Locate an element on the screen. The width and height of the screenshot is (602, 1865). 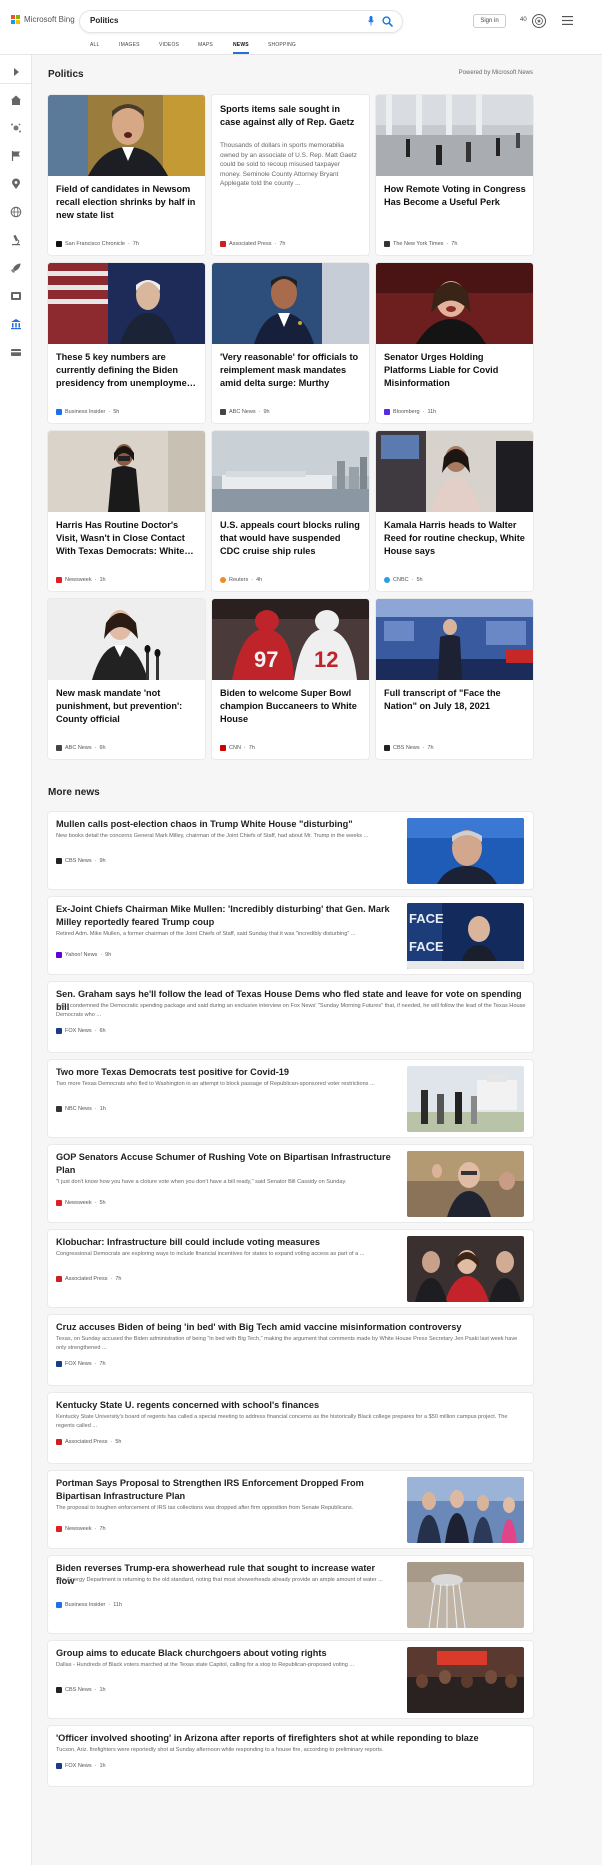
news-source: Associated Press · 5h is located at coordinates (88, 1442).